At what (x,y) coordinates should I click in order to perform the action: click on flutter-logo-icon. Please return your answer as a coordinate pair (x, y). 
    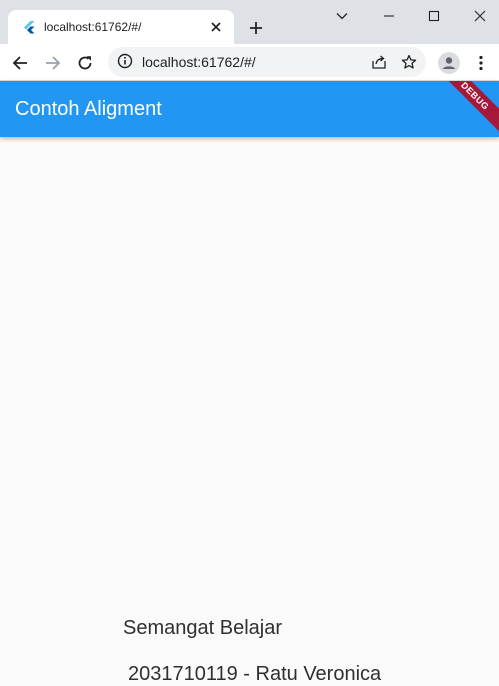
    Looking at the image, I should click on (29, 27).